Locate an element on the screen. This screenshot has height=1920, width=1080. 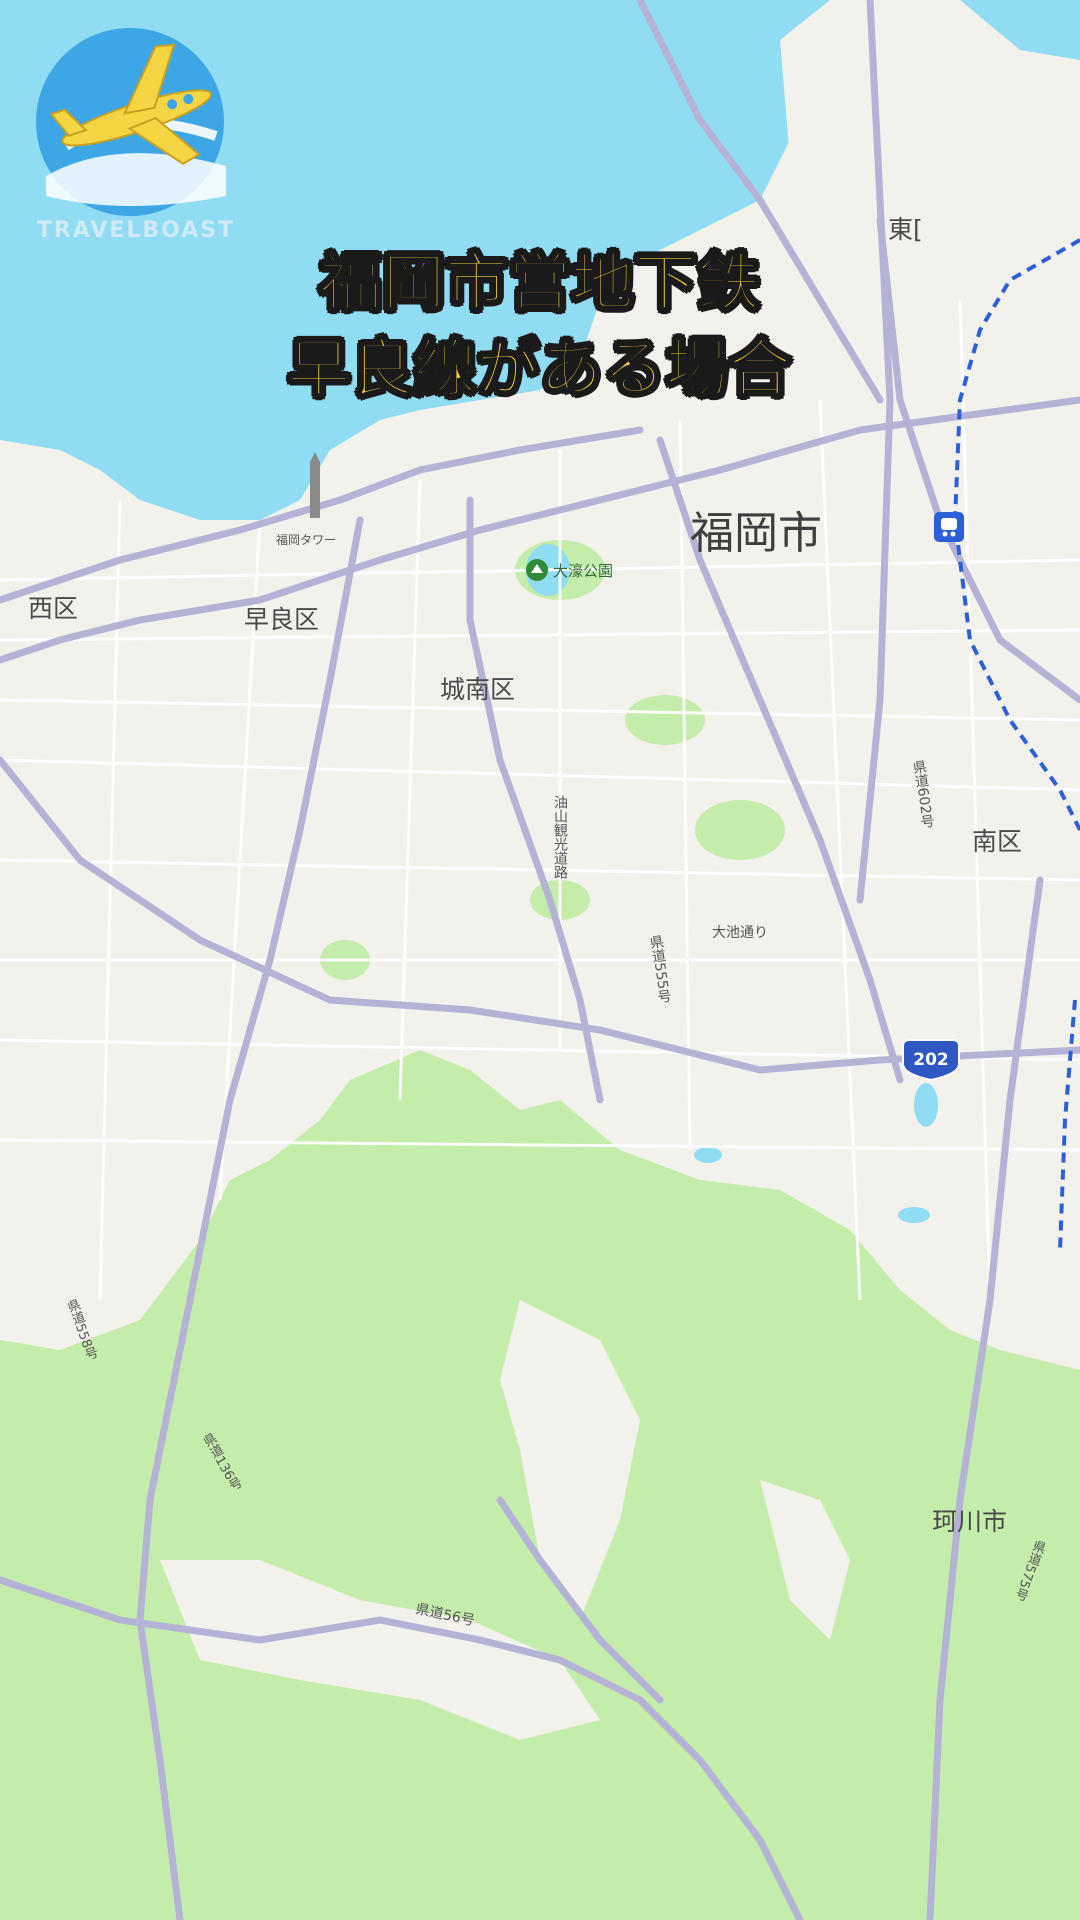
title-line-2: 早良線がある場合 is located at coordinates (539, 368).